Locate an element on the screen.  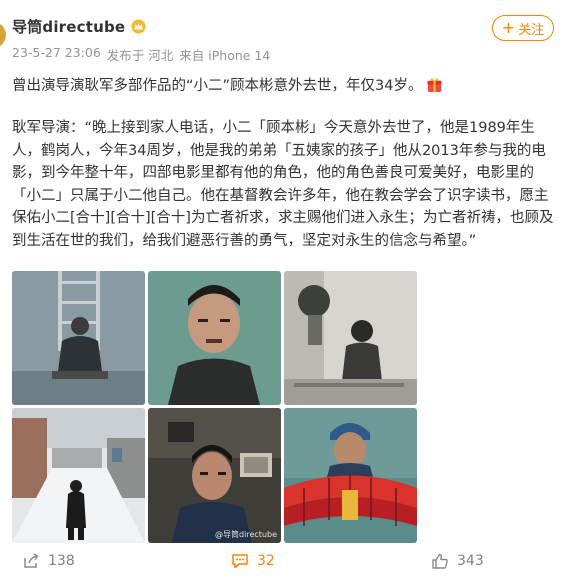
post-meta: 23-5-27 23:06 发布于 河北 来自 iPhone 14 is located at coordinates (141, 54).